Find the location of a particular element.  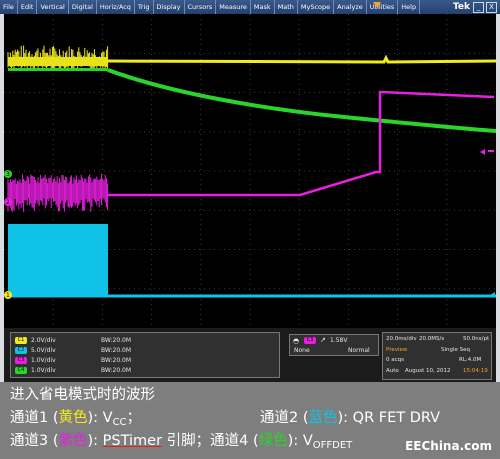

menu-file: File is located at coordinates (9, 7).